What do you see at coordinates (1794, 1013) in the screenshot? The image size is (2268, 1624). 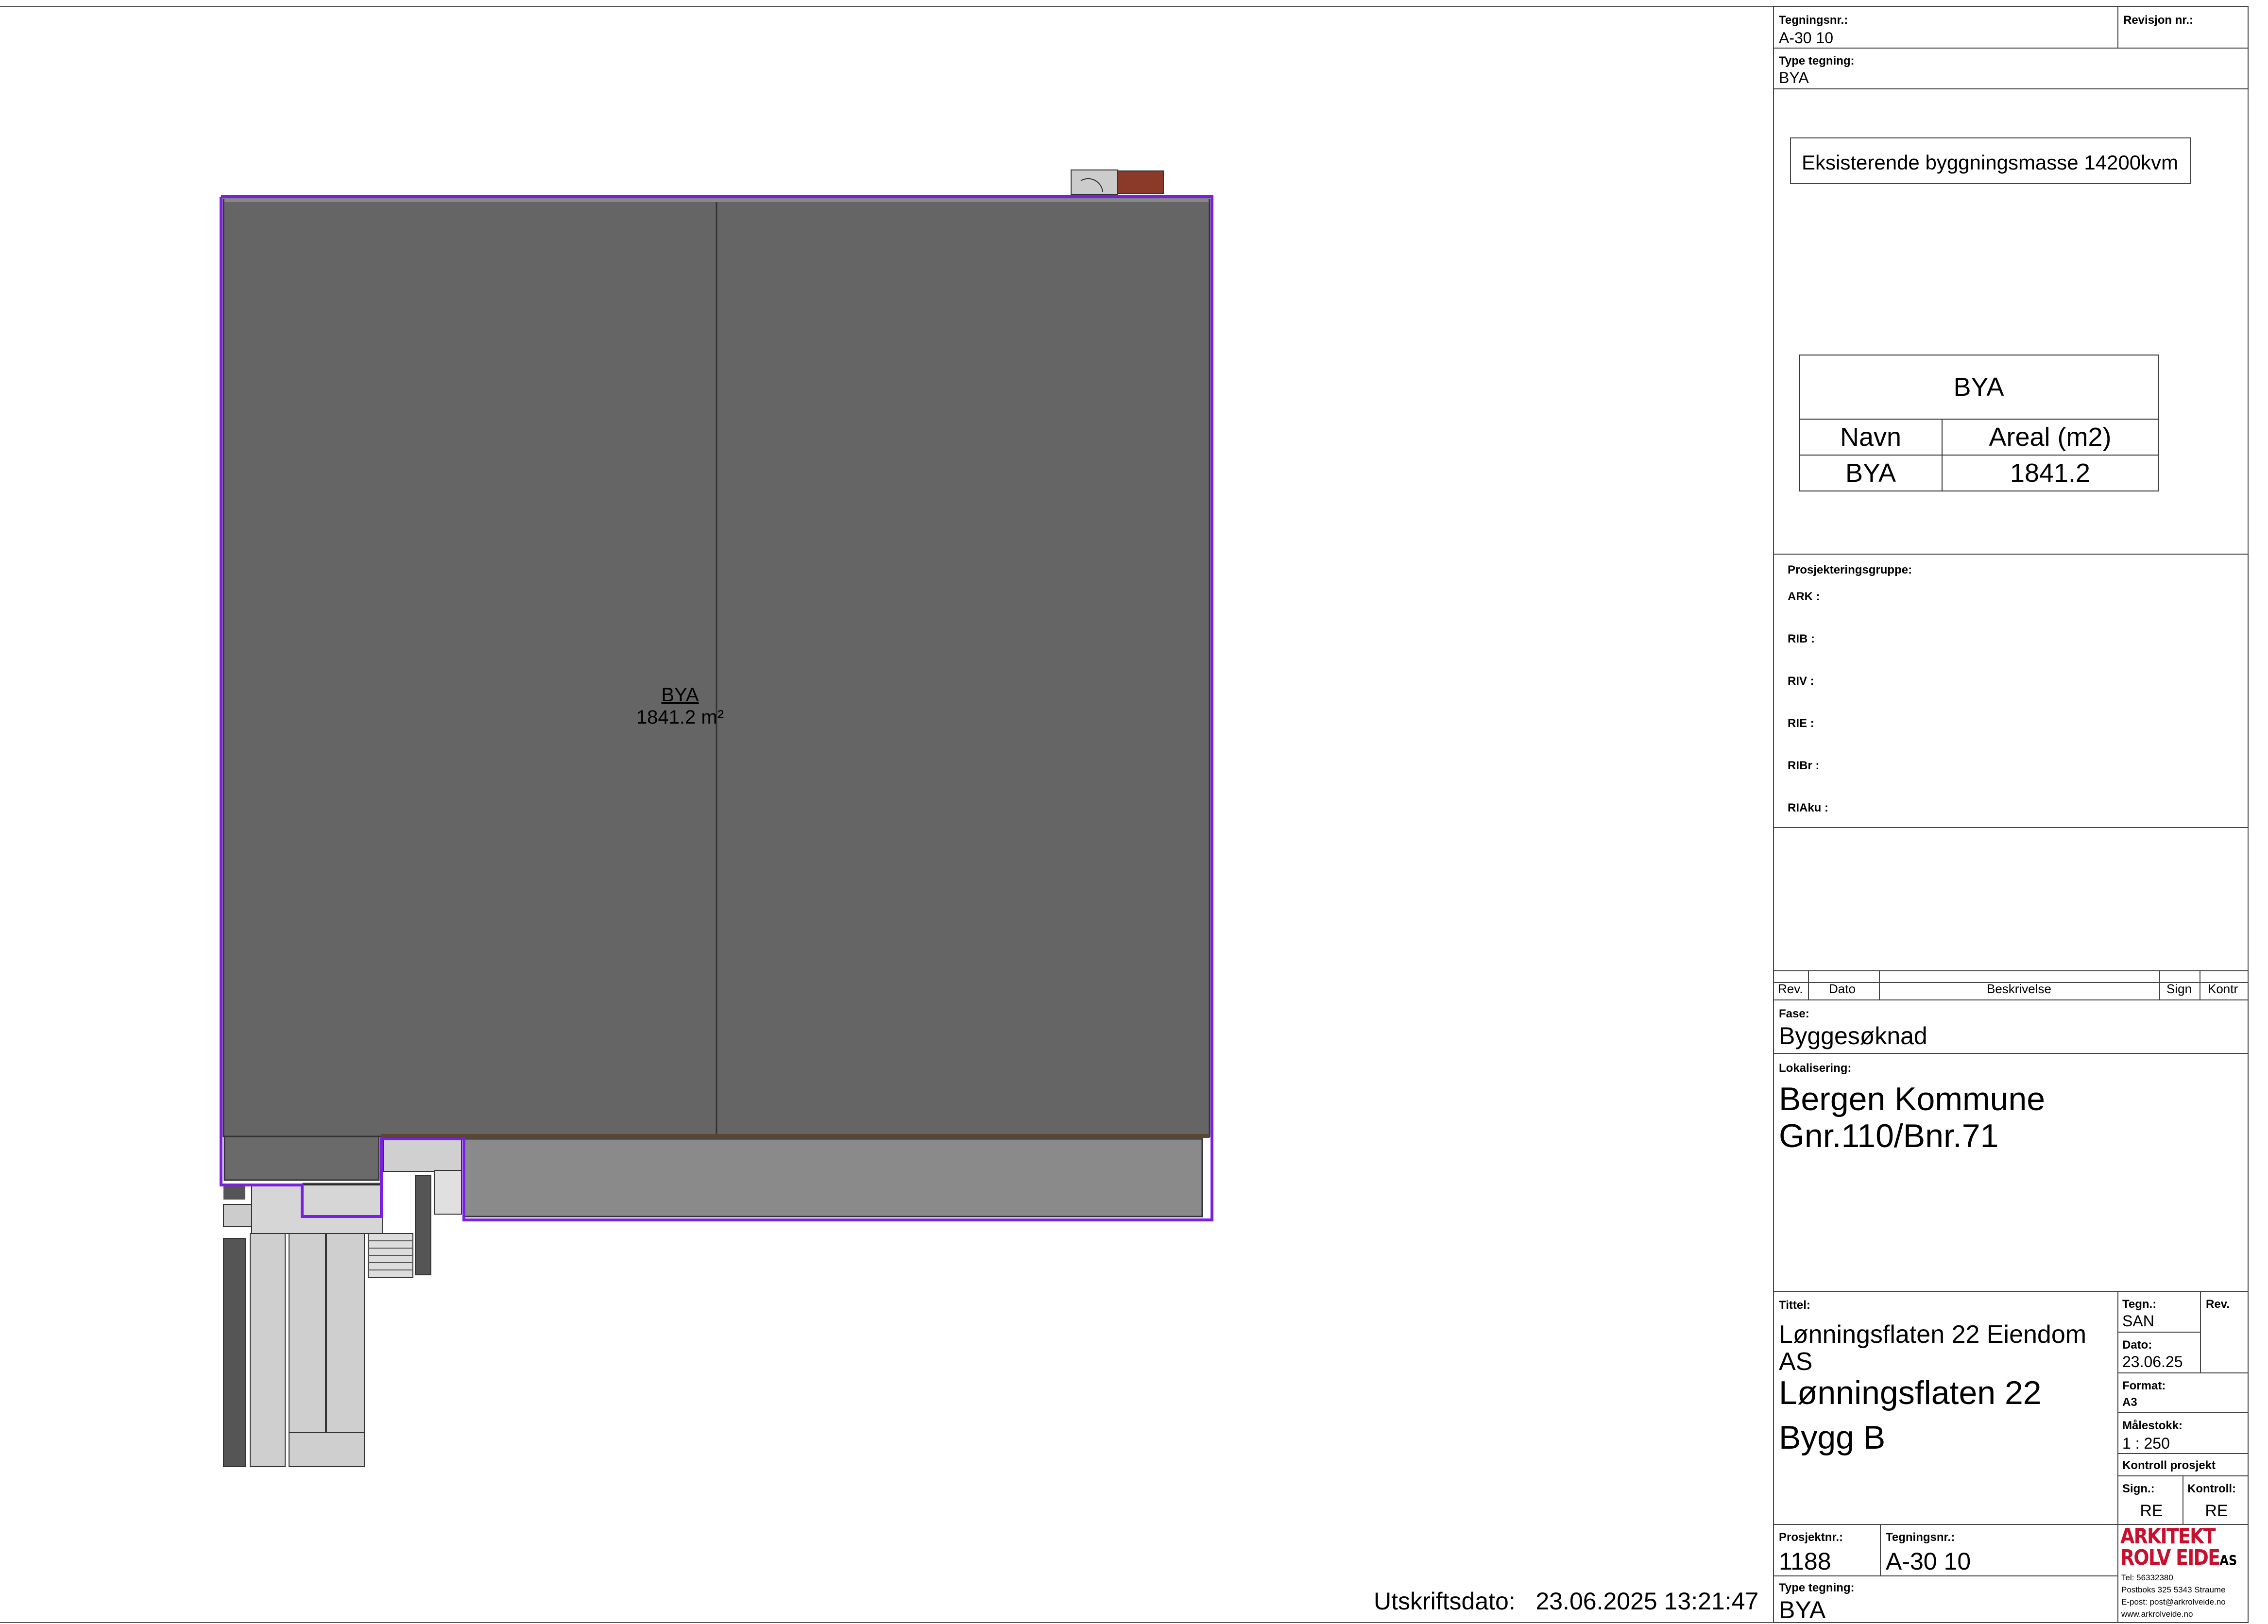 I see `phase-label: Fase:` at bounding box center [1794, 1013].